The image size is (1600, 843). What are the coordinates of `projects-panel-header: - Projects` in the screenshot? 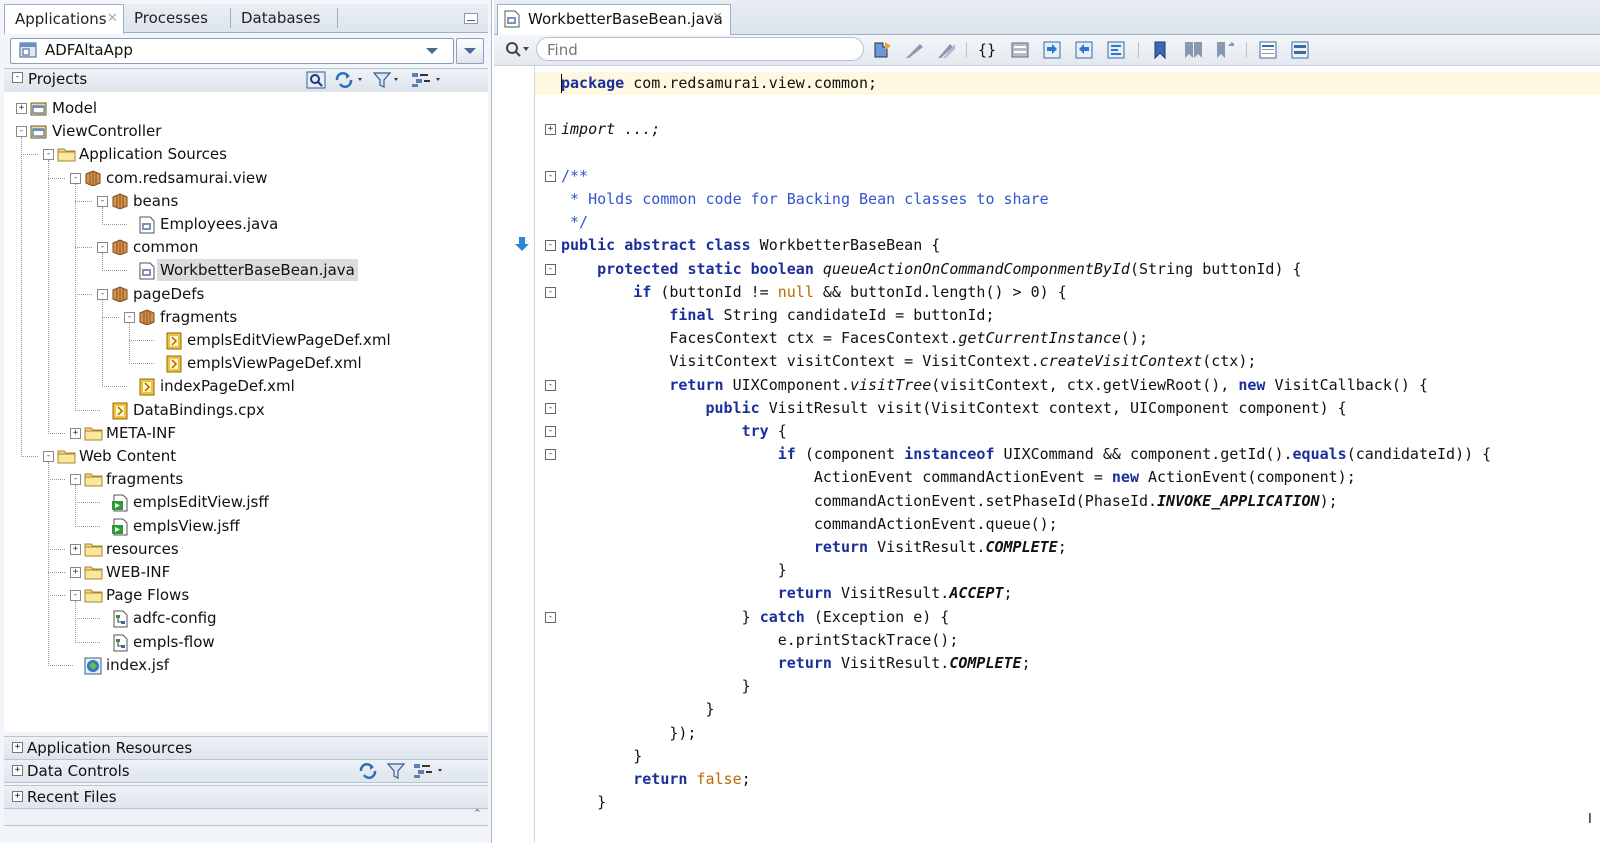 It's located at (246, 80).